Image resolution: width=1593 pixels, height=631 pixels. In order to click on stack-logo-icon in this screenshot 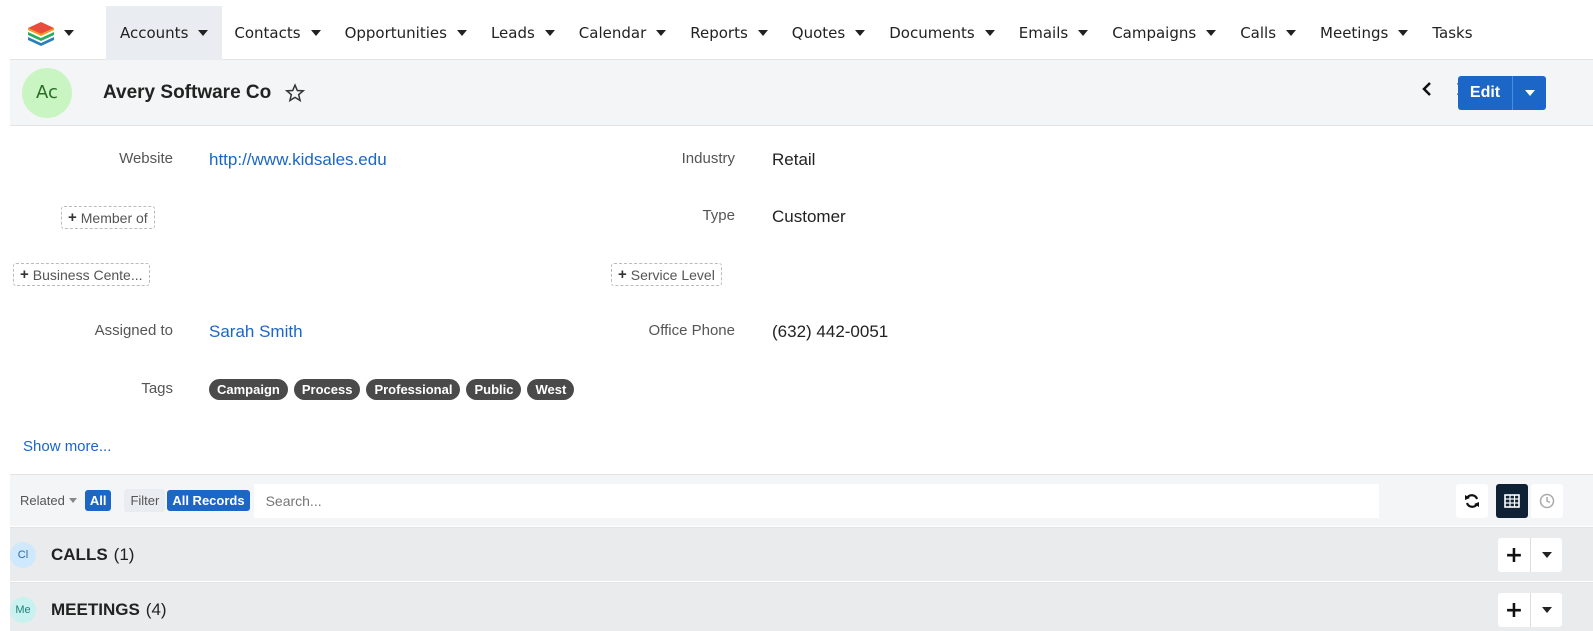, I will do `click(41, 33)`.